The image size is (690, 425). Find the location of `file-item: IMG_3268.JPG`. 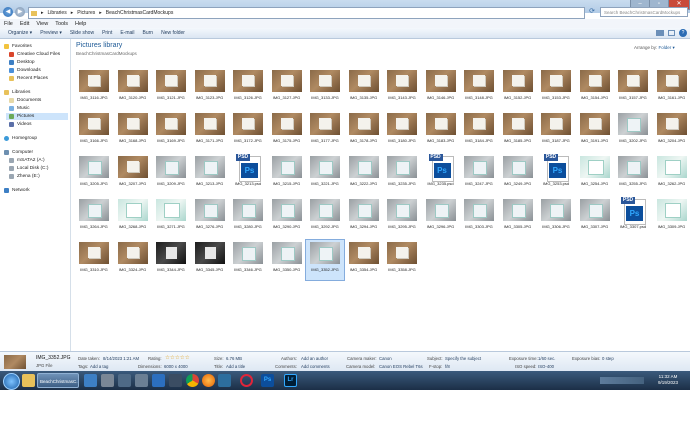

file-item: IMG_3268.JPG is located at coordinates (133, 217).